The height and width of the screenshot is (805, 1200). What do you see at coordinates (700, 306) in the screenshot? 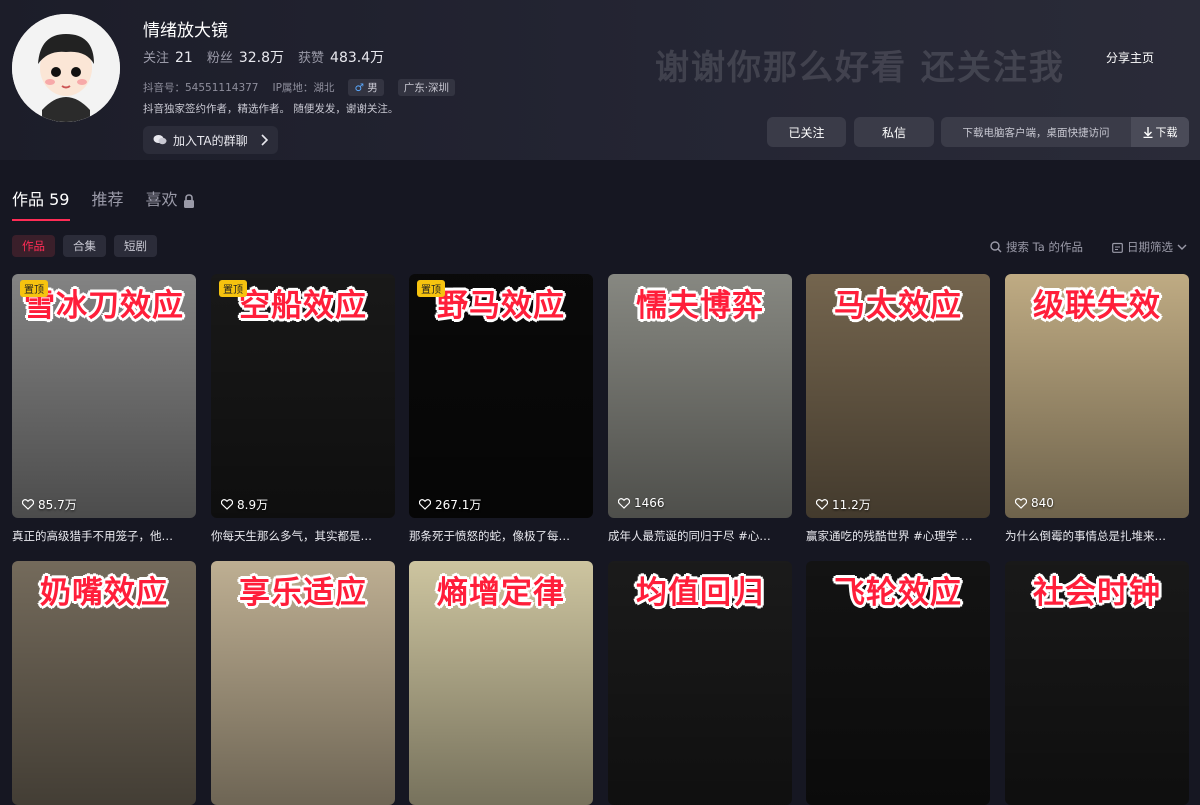
I see `video-title-overlay: 懦夫博弈` at bounding box center [700, 306].